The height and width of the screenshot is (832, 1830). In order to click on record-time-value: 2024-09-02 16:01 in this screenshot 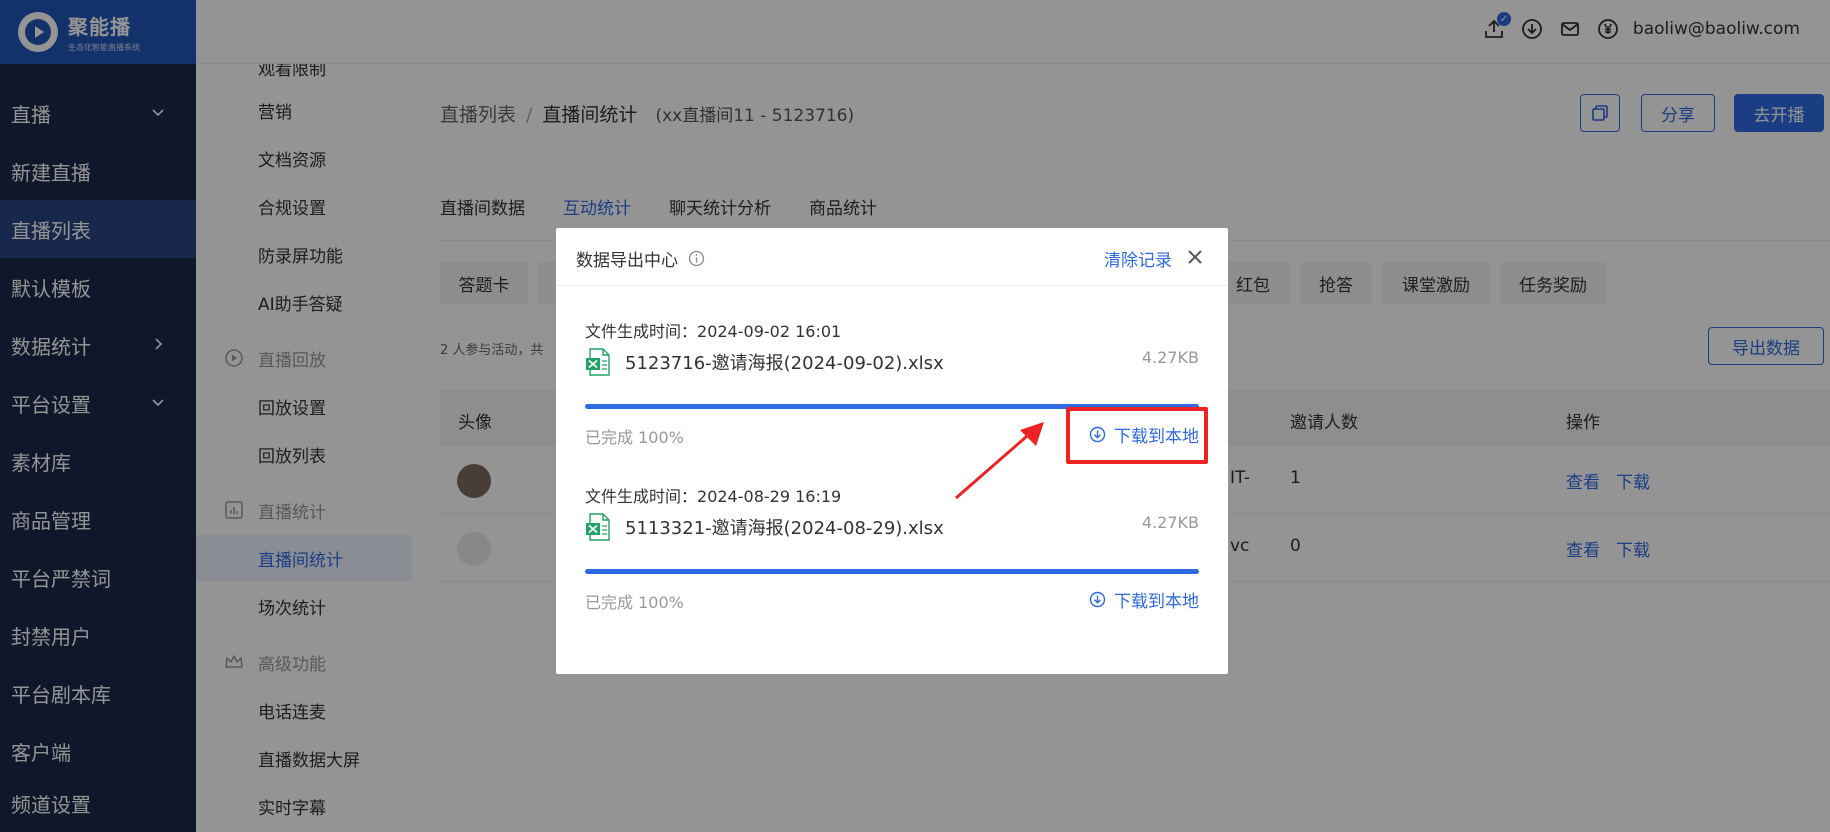, I will do `click(769, 331)`.